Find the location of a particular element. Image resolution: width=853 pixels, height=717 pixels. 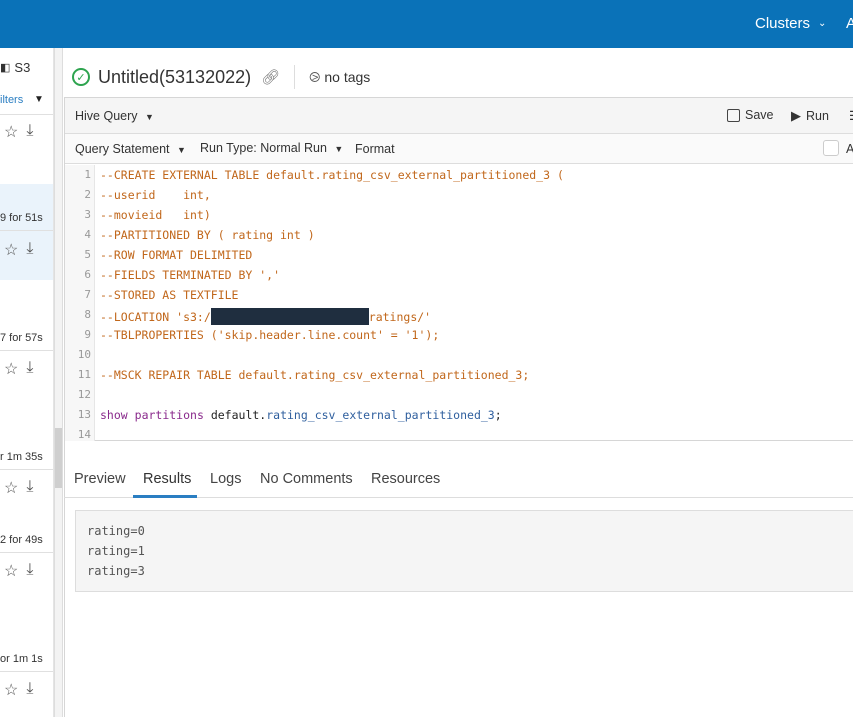

code-line: 8 --LOCATION 's3:/ ratings/' is located at coordinates (459, 315).